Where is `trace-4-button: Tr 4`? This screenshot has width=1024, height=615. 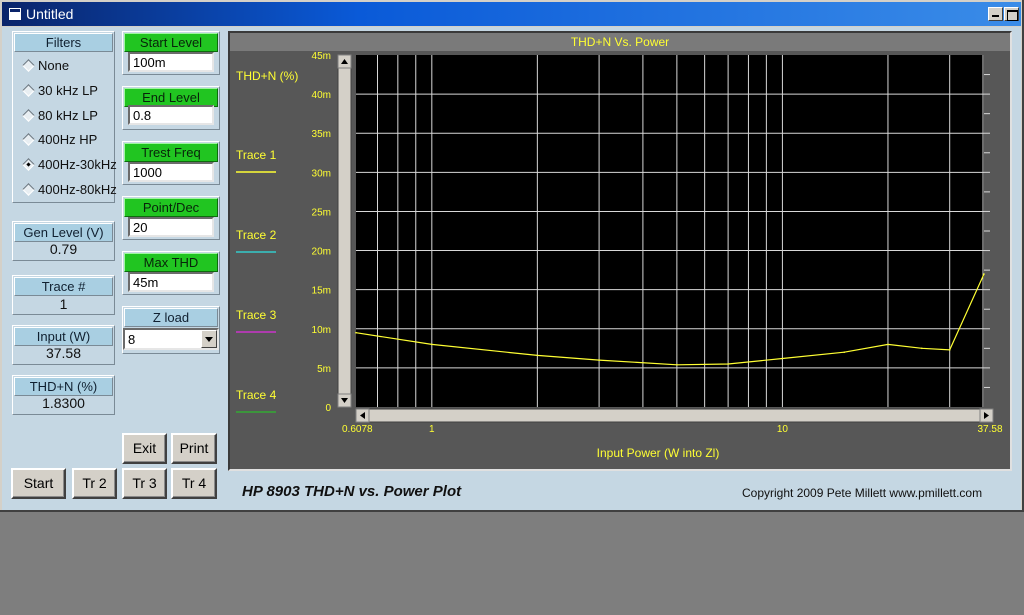
trace-4-button: Tr 4 is located at coordinates (194, 483).